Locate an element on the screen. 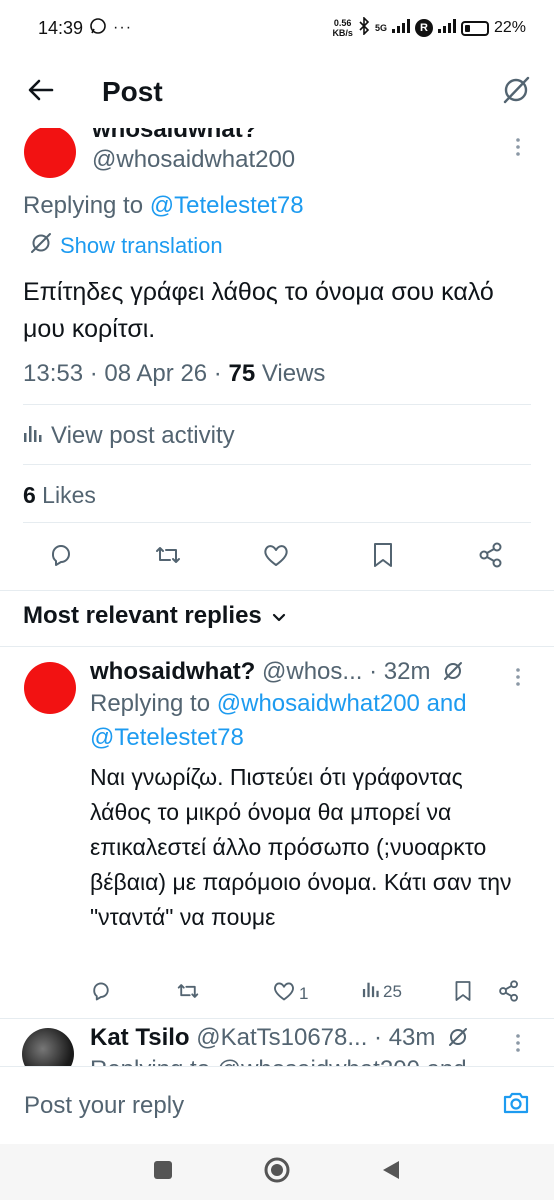 Image resolution: width=554 pixels, height=1200 pixels. likes-label: Likes is located at coordinates (65, 495).